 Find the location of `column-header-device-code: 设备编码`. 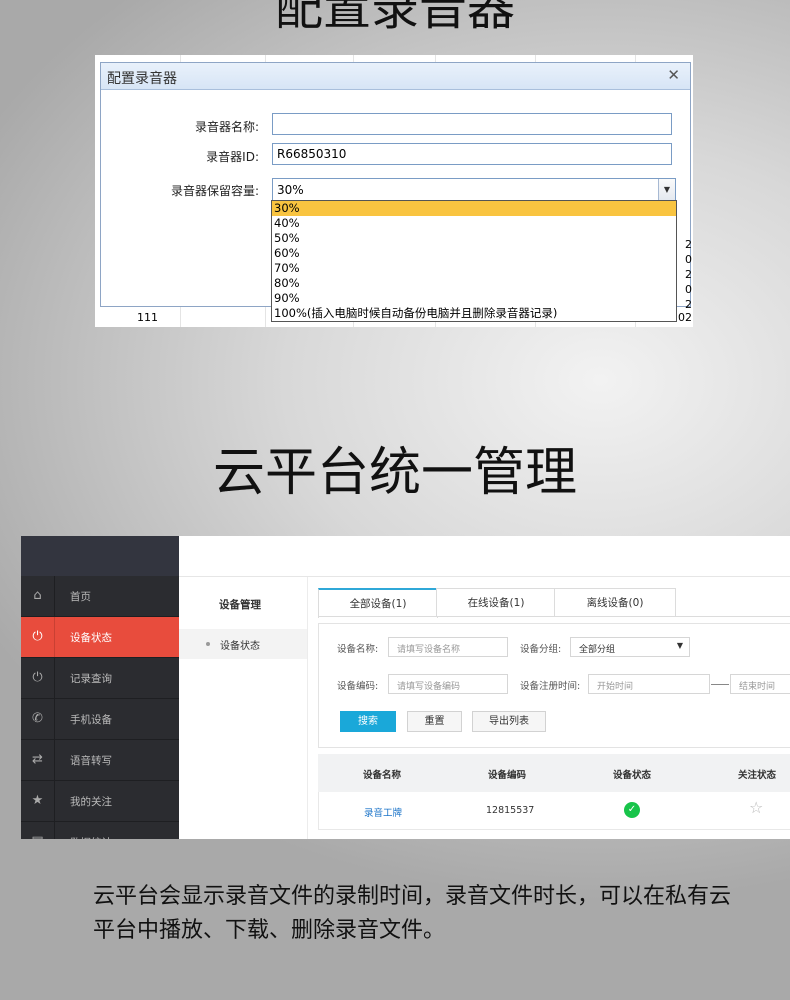

column-header-device-code: 设备编码 is located at coordinates (507, 775).